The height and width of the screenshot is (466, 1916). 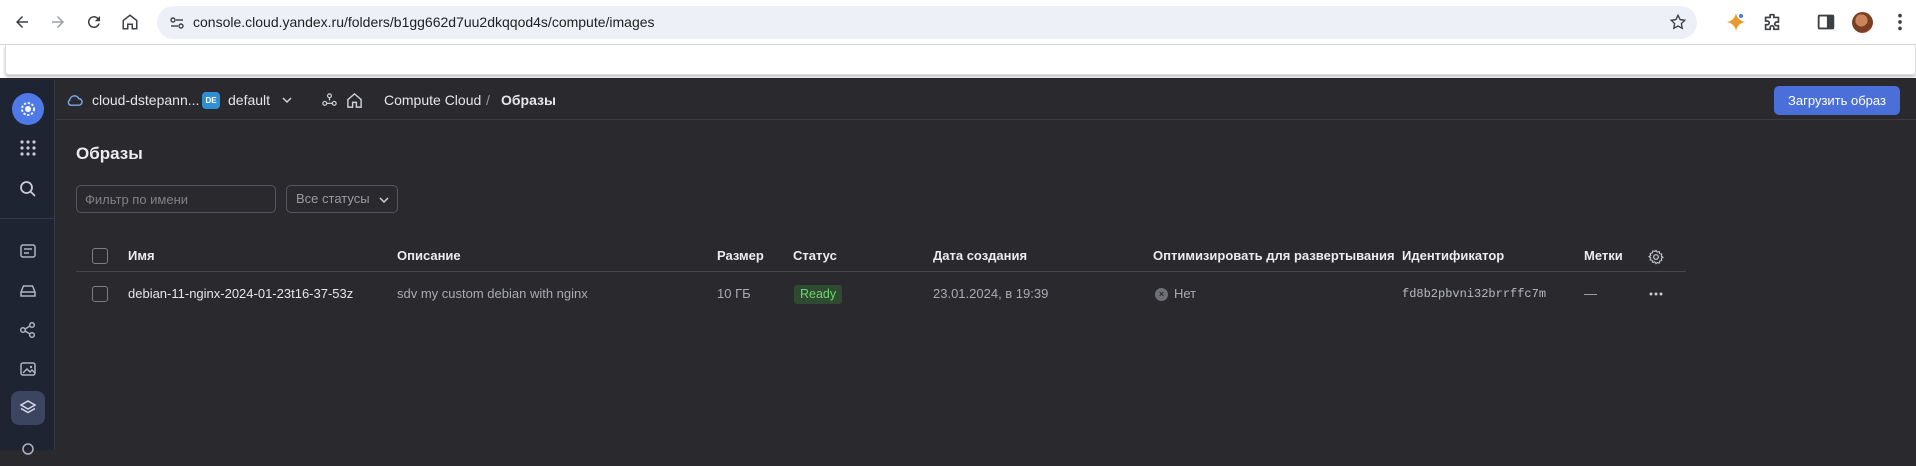 What do you see at coordinates (100, 256) in the screenshot?
I see `select-all-checkbox` at bounding box center [100, 256].